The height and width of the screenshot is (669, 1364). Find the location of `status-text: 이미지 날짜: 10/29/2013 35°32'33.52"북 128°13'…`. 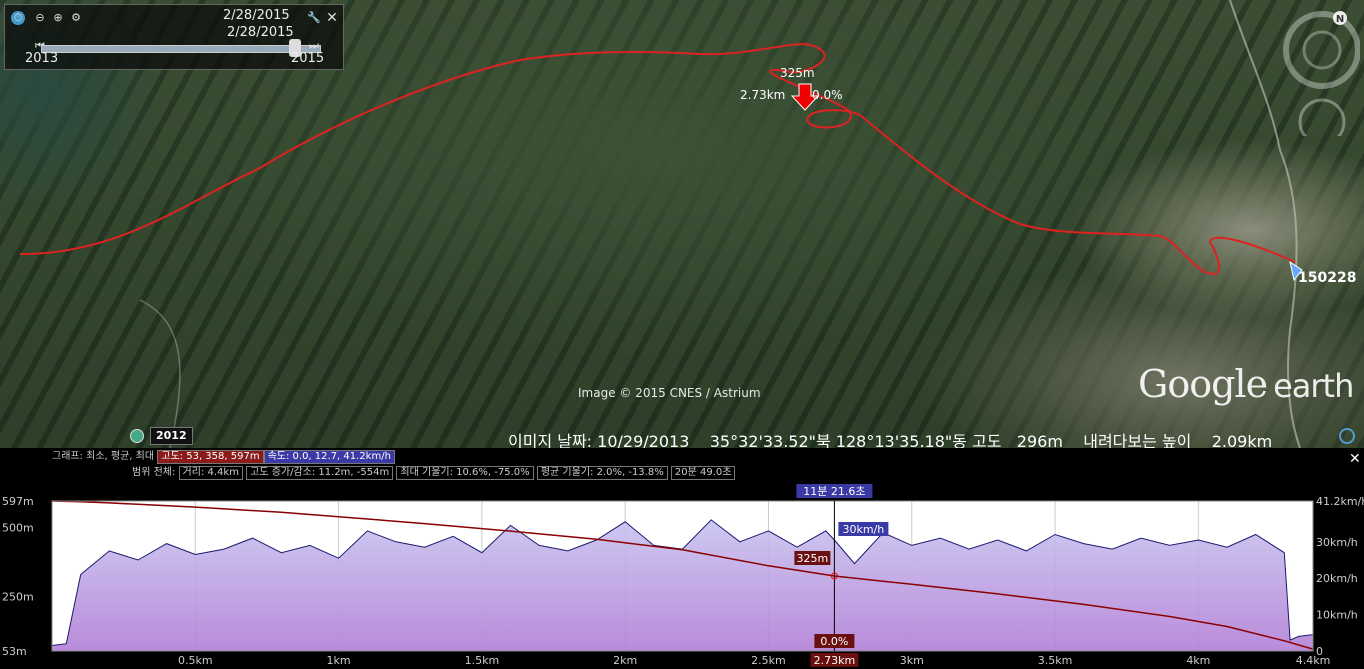

status-text: 이미지 날짜: 10/29/2013 35°32'33.52"북 128°13'… is located at coordinates (890, 440).